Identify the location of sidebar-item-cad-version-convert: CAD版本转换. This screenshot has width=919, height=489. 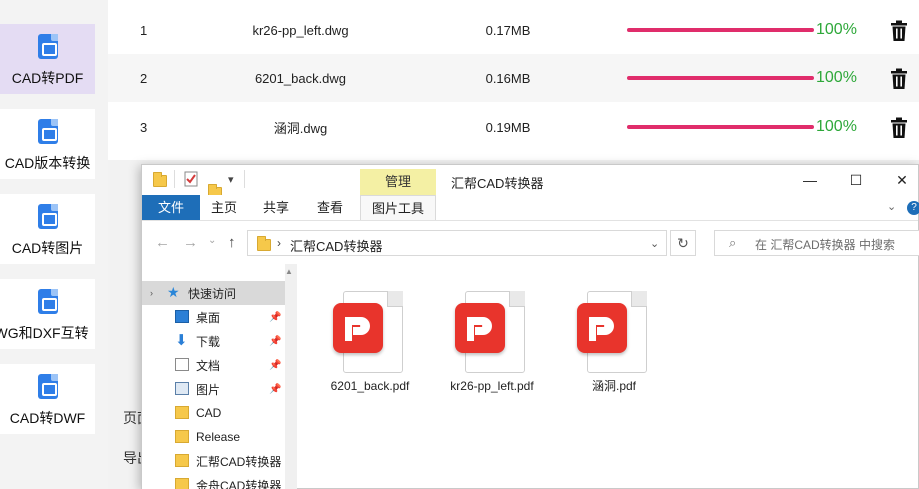
(47, 144).